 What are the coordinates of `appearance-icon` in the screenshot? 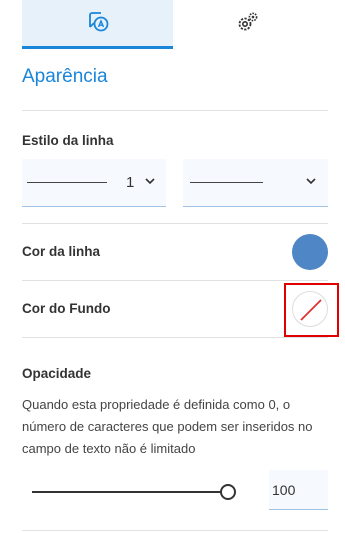 It's located at (98, 23).